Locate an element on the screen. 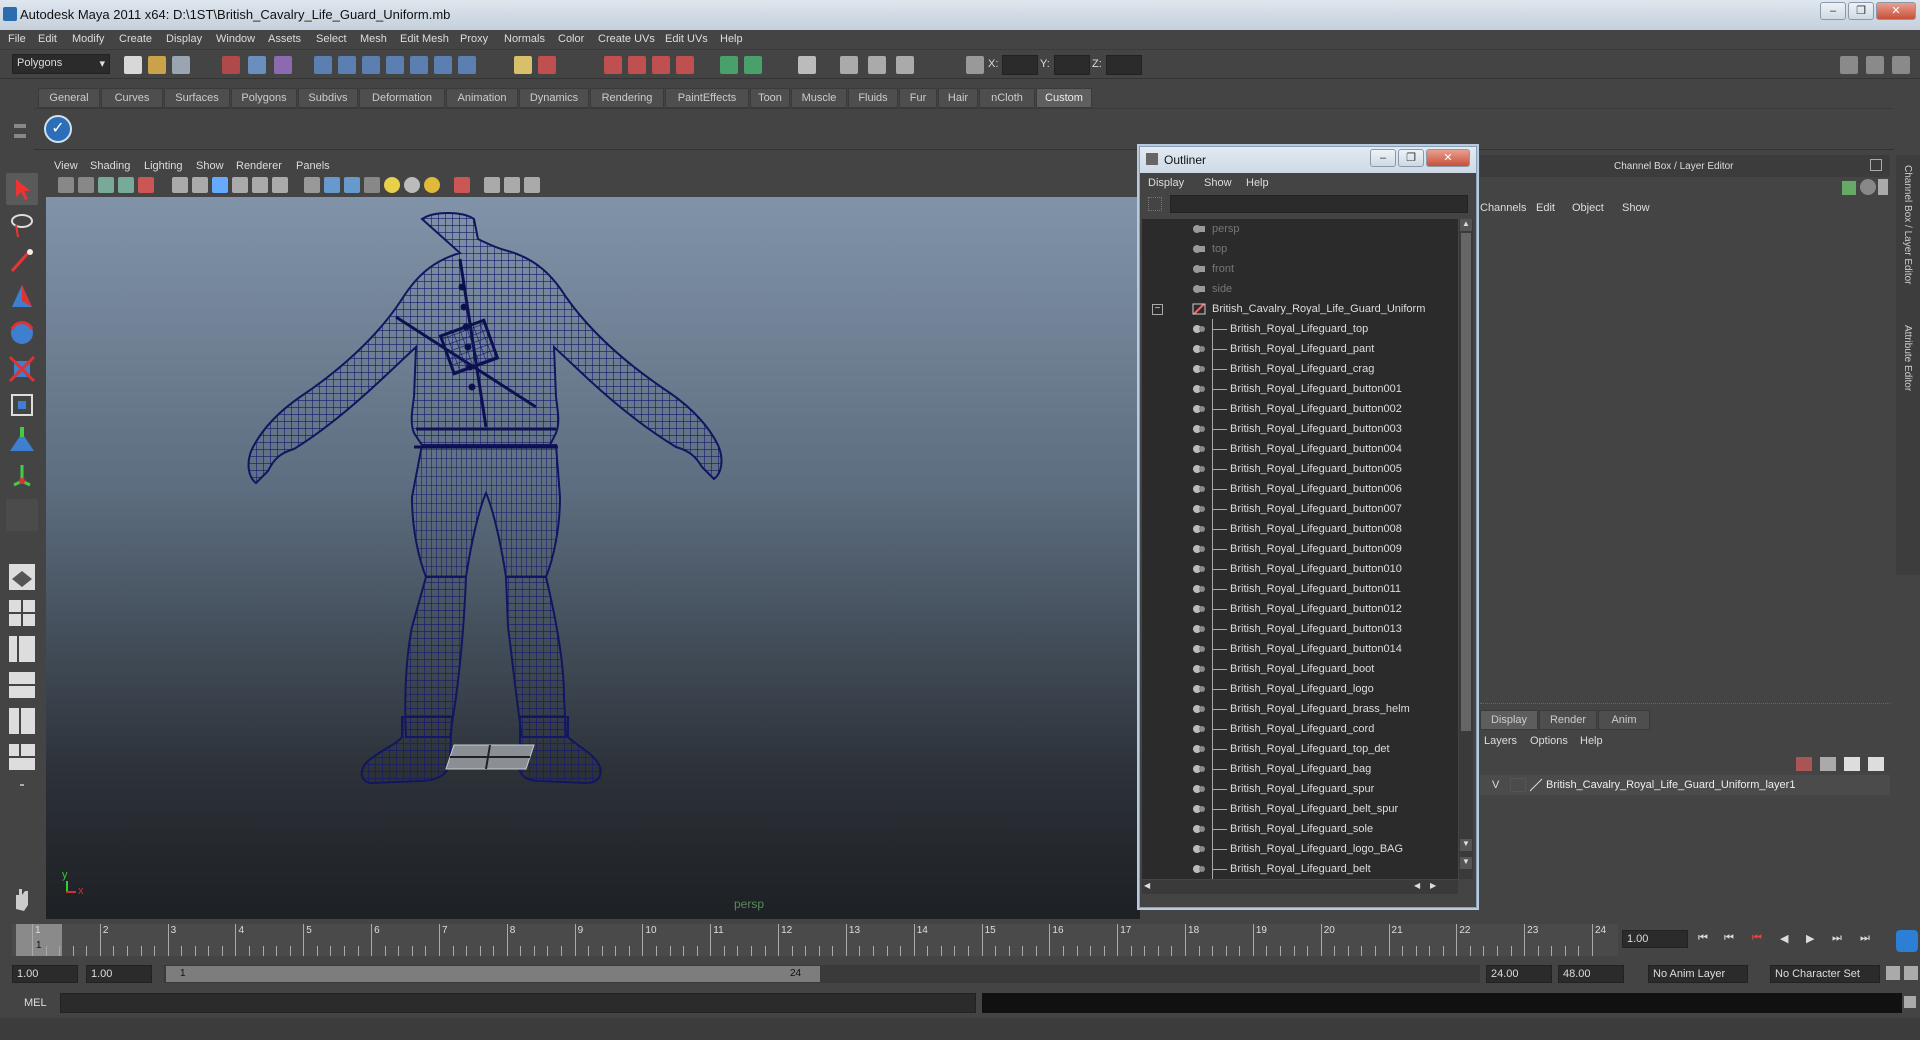  last-tool-icon is located at coordinates (22, 515).